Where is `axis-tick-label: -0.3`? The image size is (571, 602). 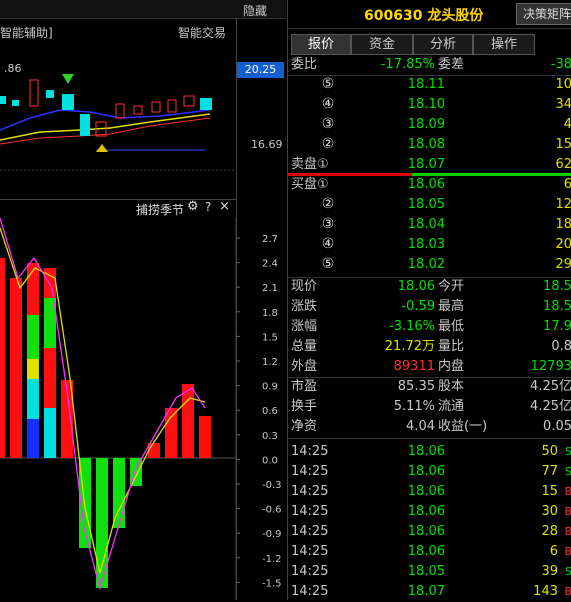 axis-tick-label: -0.3 is located at coordinates (272, 485).